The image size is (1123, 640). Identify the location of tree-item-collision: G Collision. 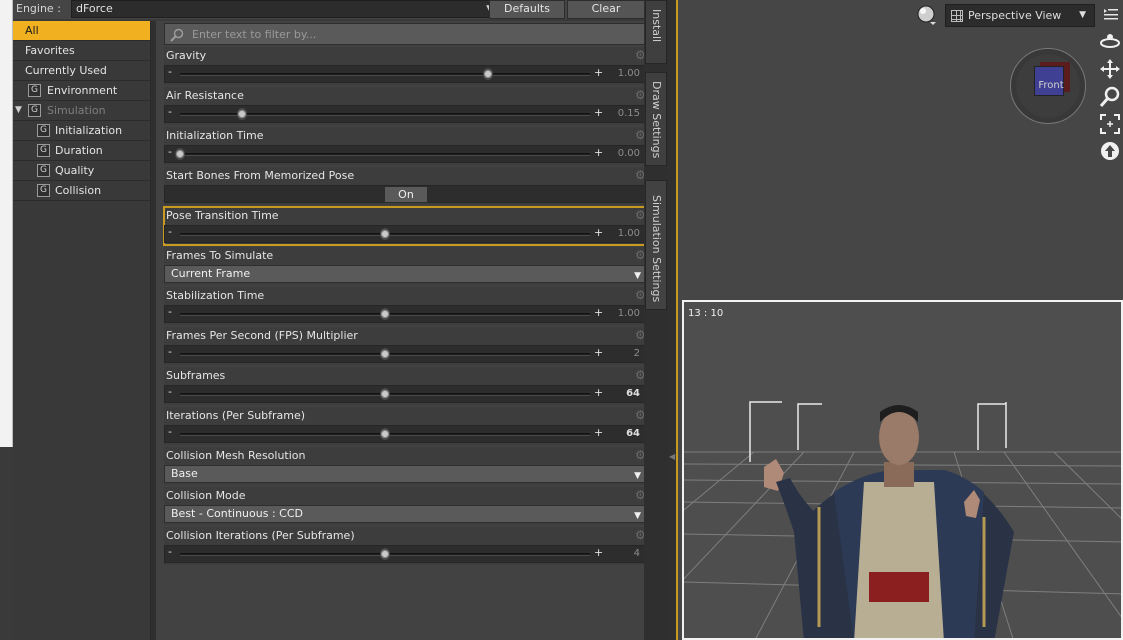
(81, 191).